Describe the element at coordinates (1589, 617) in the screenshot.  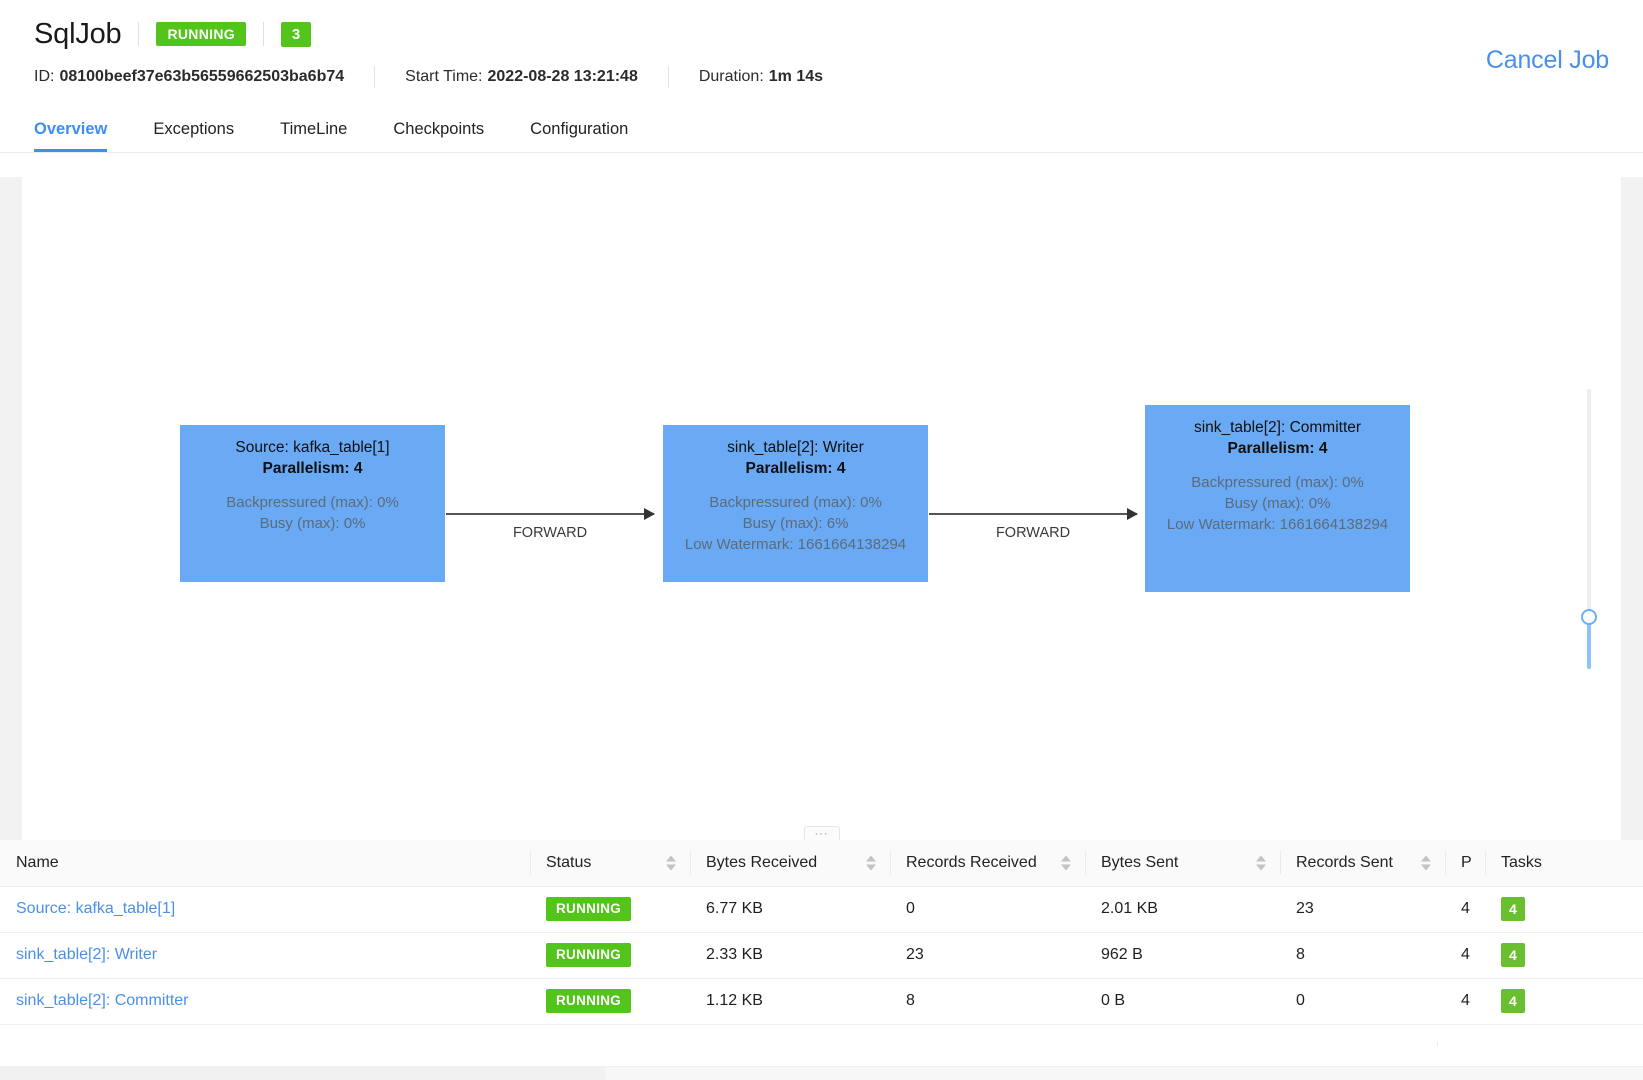
I see `zoom-slider-handle` at that location.